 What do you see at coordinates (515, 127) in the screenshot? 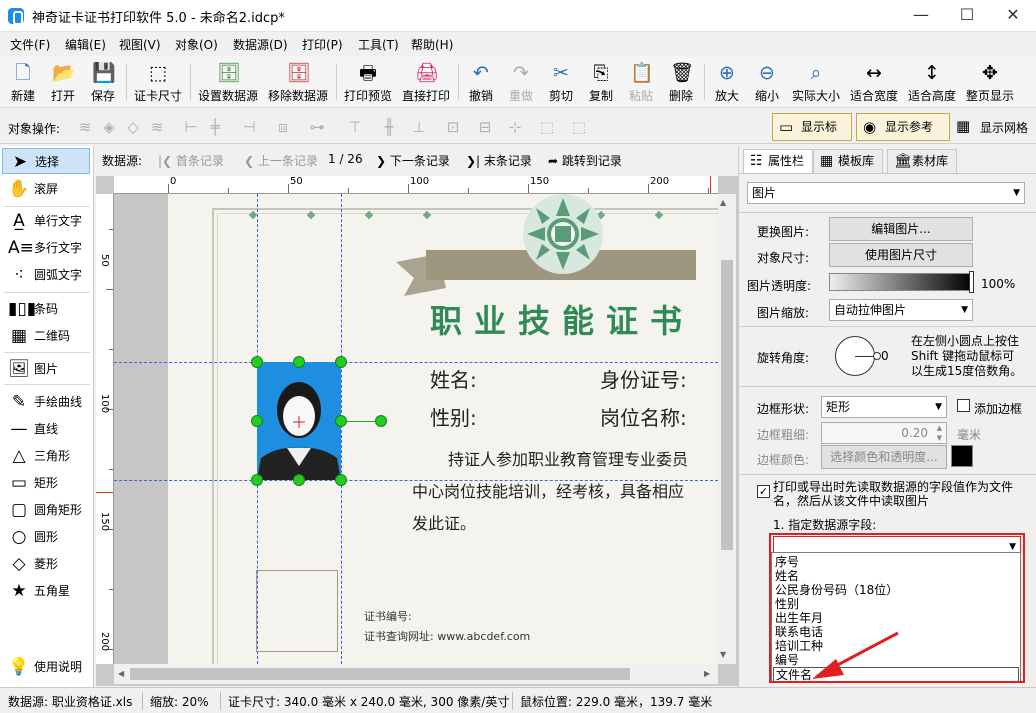
I see `center-page-icon: ⊹` at bounding box center [515, 127].